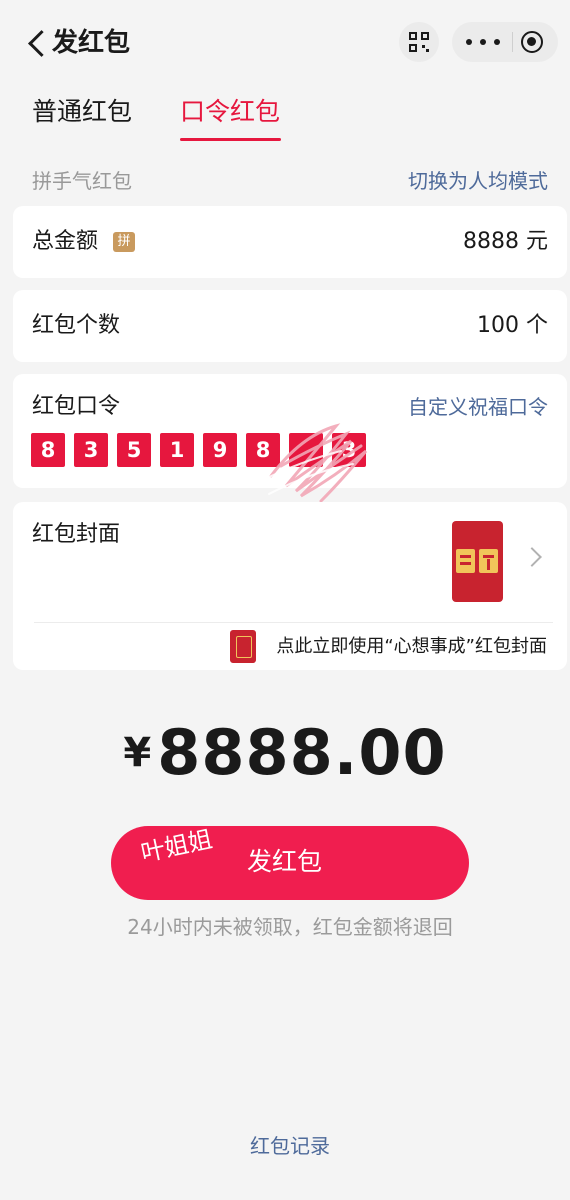 The image size is (570, 1200). What do you see at coordinates (505, 242) in the screenshot?
I see `total-amount-value: 8888 元` at bounding box center [505, 242].